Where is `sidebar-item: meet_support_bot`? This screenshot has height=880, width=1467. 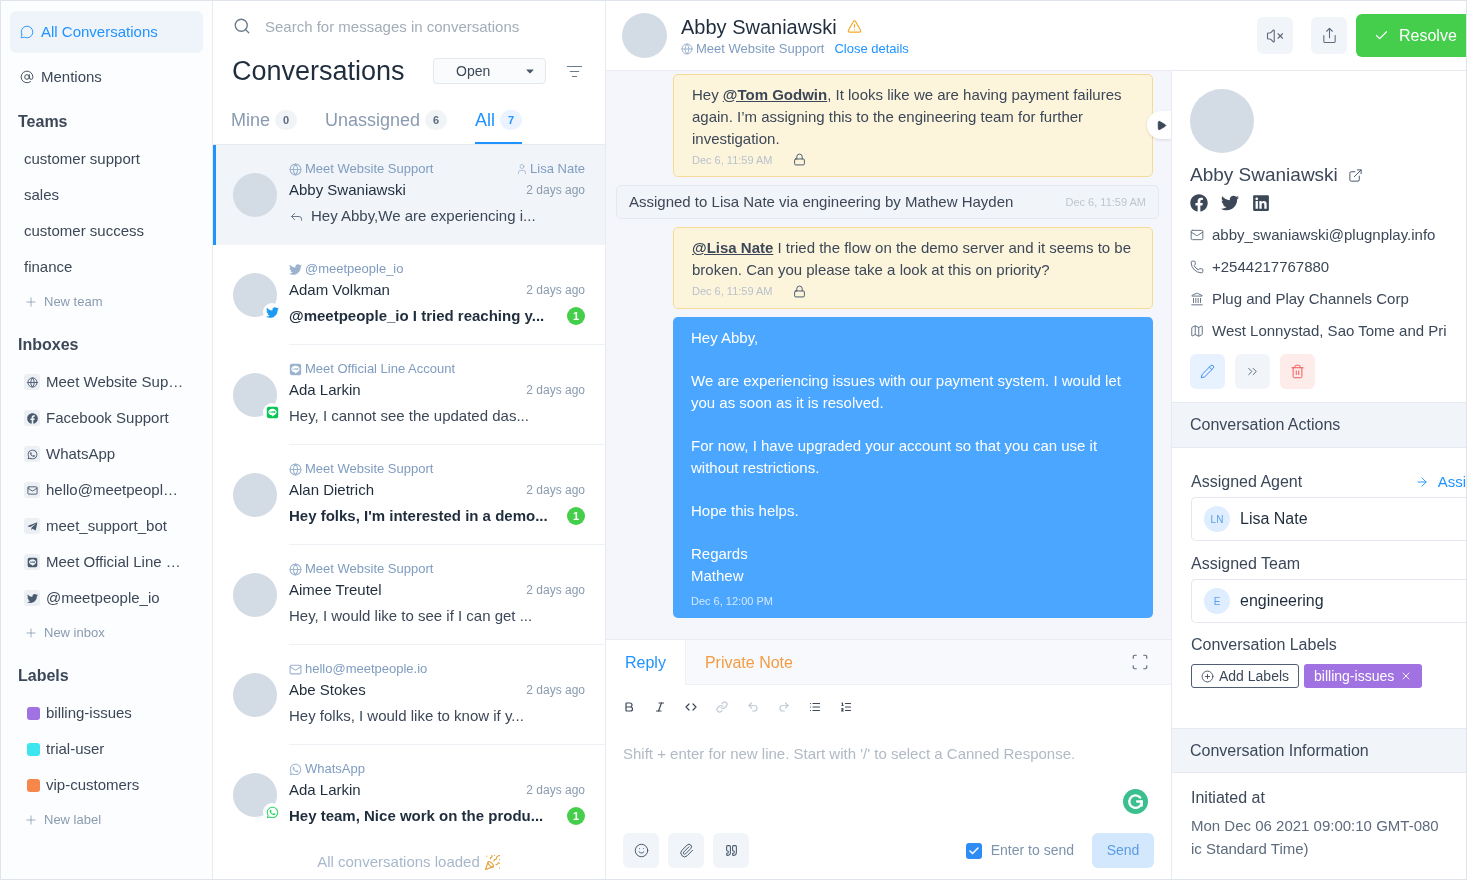
sidebar-item: meet_support_bot is located at coordinates (106, 526).